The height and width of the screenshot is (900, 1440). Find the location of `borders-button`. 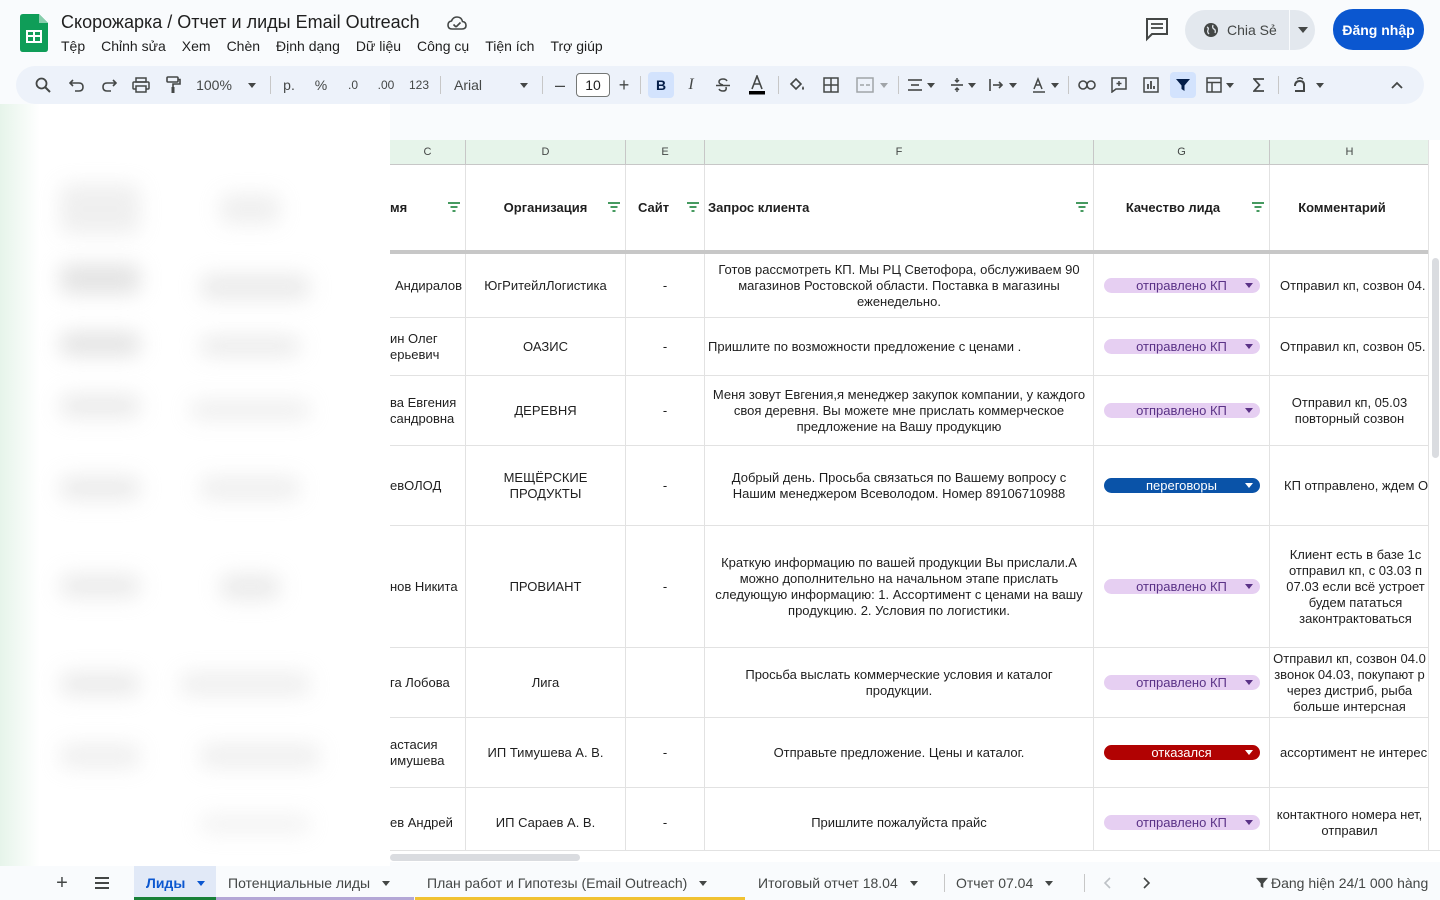

borders-button is located at coordinates (831, 85).